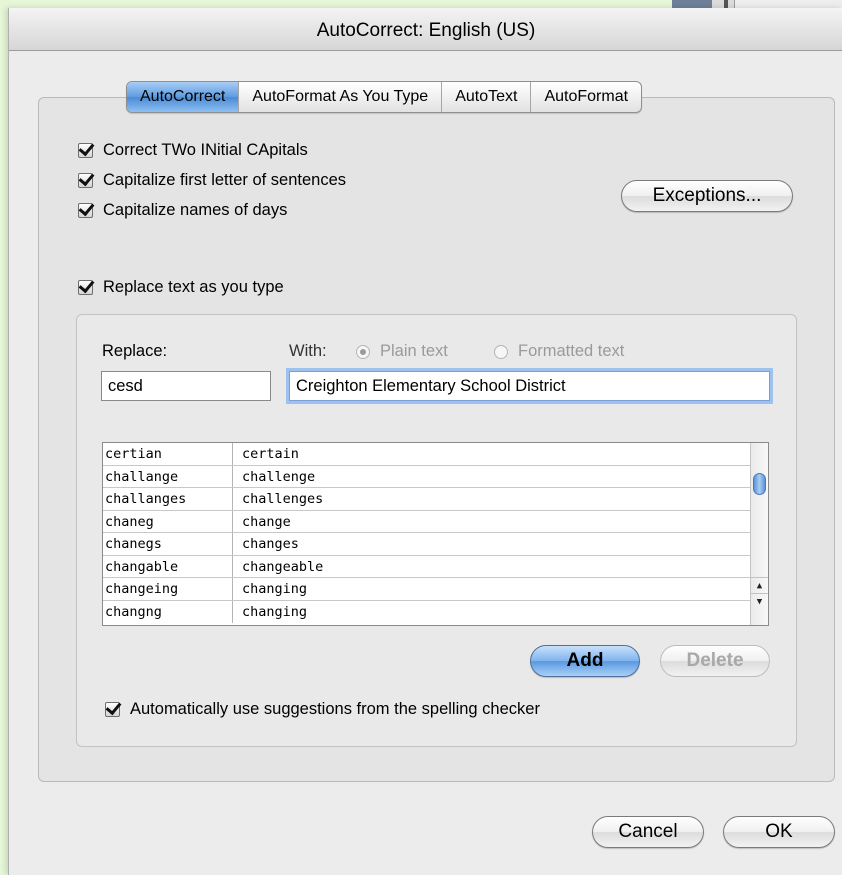  I want to click on replace-label: Replace:, so click(135, 351).